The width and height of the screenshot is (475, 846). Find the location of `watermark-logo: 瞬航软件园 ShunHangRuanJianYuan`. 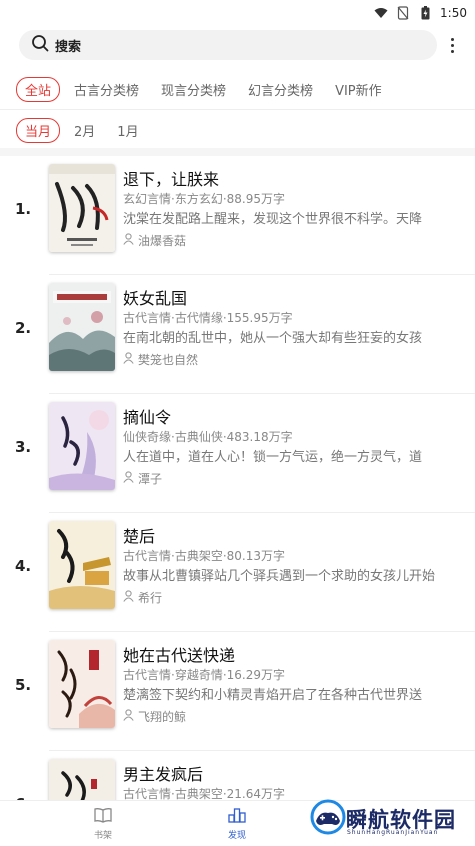

watermark-logo: 瞬航软件园 ShunHangRuanJianYuan is located at coordinates (390, 819).